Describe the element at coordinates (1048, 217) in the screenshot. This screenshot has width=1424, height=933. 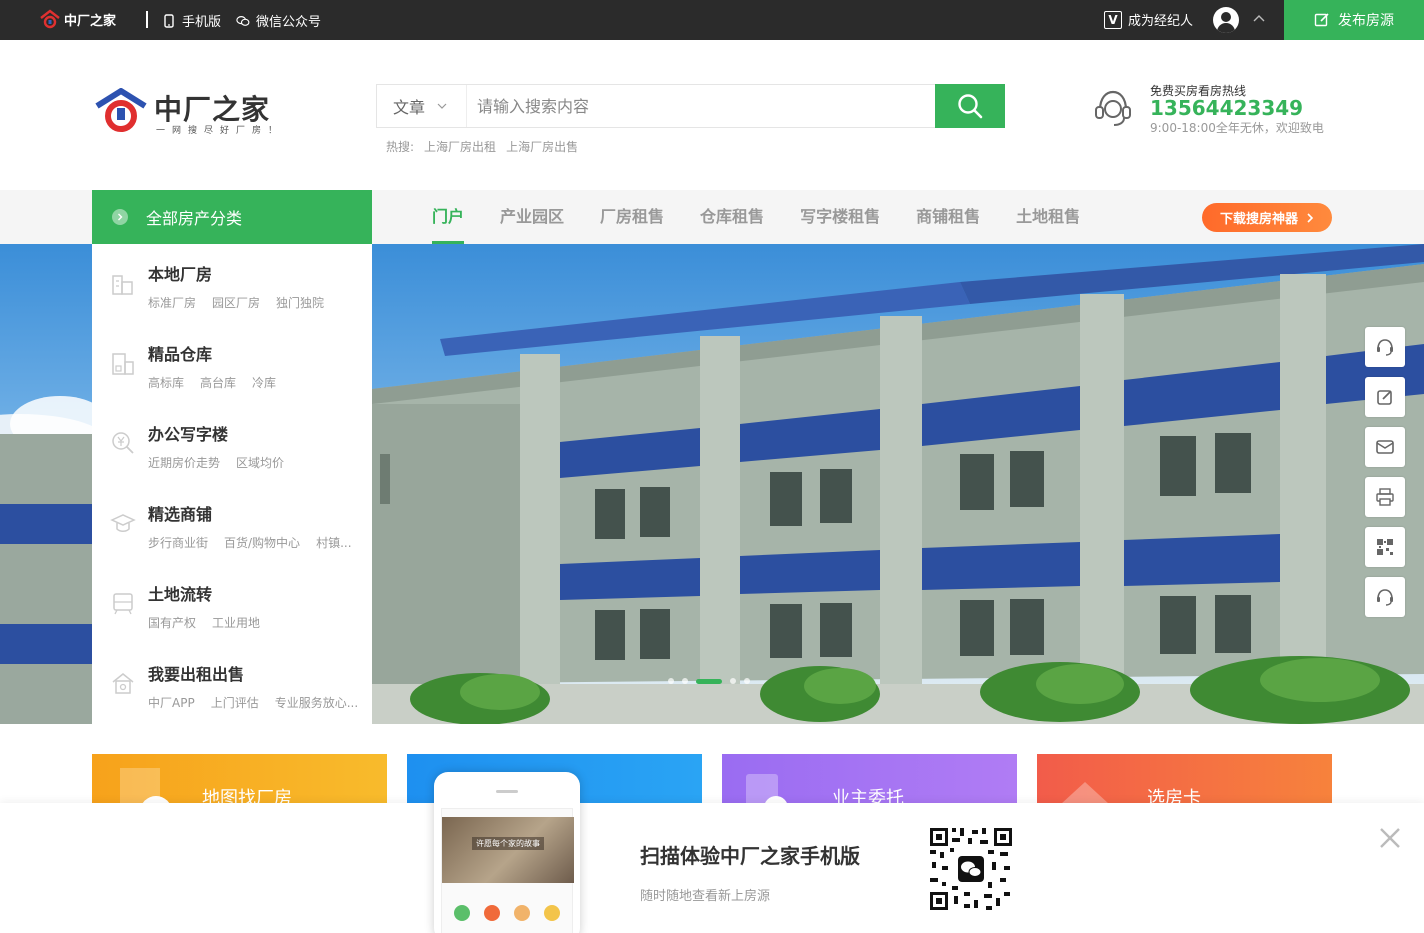
I see `nav-tab-land: 土地租售` at that location.